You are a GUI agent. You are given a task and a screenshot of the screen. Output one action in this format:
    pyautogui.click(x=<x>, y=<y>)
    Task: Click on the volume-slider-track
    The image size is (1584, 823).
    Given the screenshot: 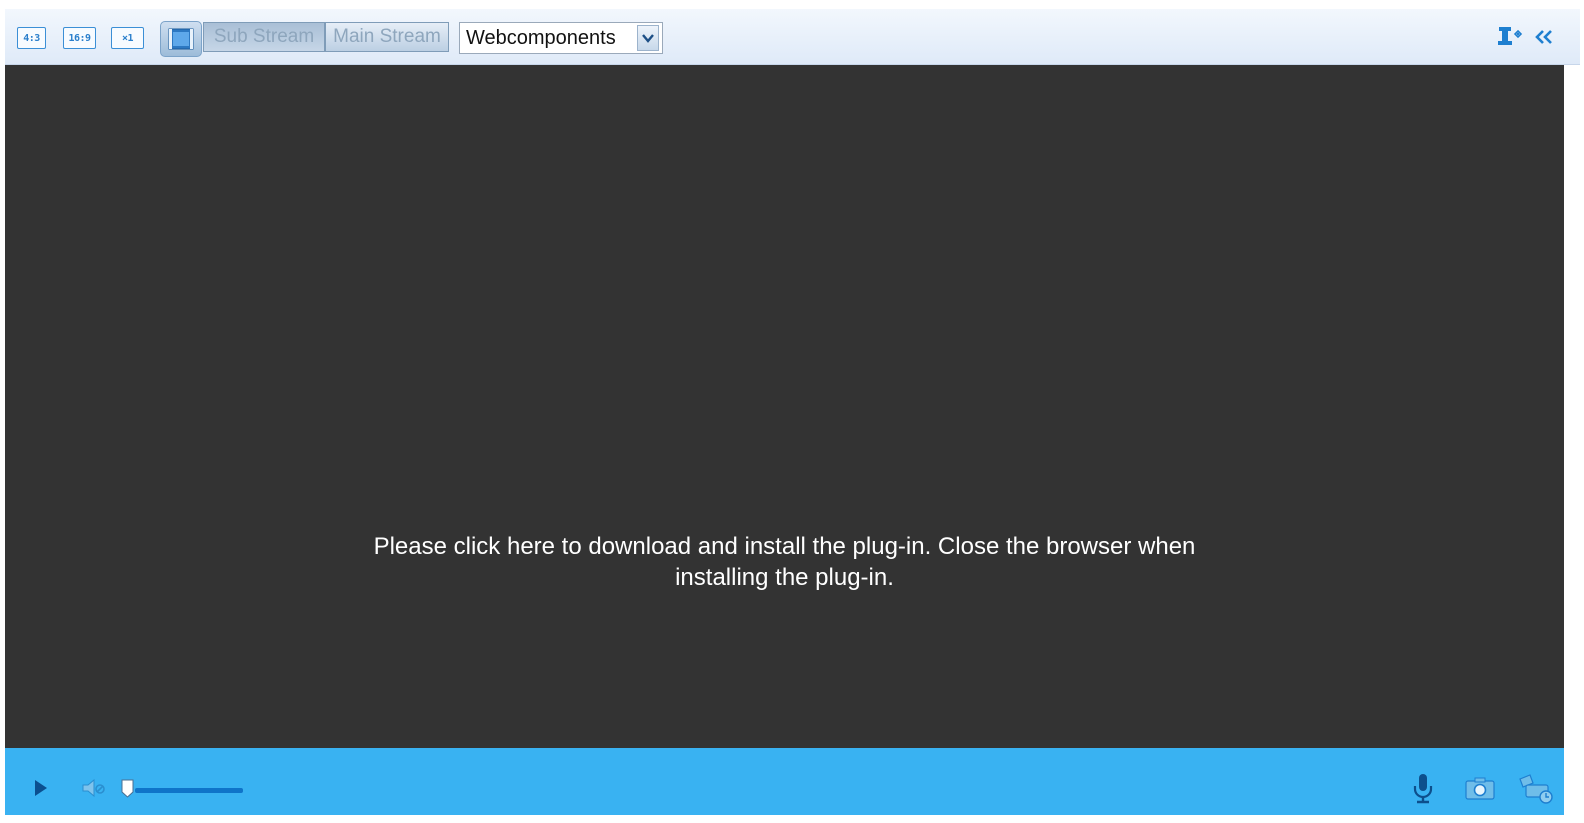 What is the action you would take?
    pyautogui.click(x=189, y=790)
    